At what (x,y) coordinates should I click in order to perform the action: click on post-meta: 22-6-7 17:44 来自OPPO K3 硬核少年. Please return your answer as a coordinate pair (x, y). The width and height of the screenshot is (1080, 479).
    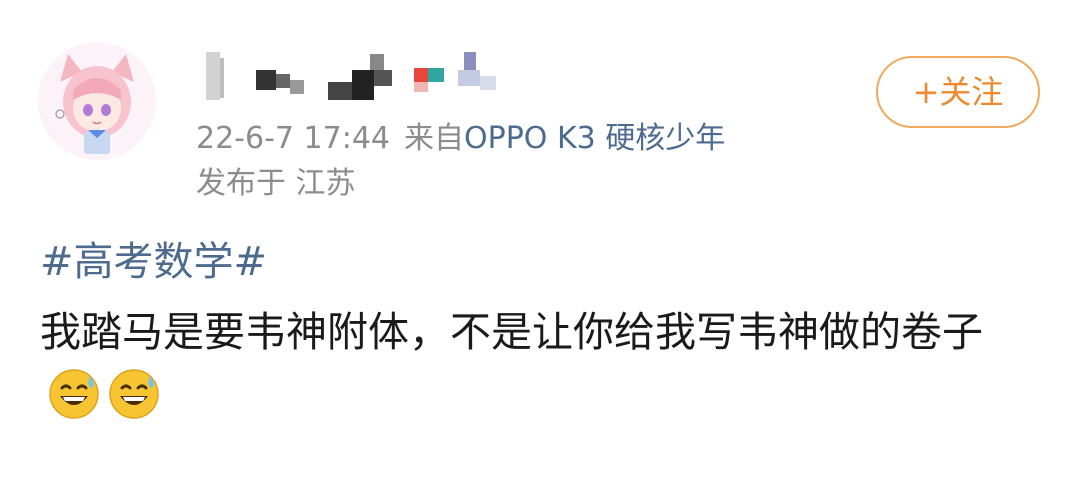
    Looking at the image, I should click on (460, 139).